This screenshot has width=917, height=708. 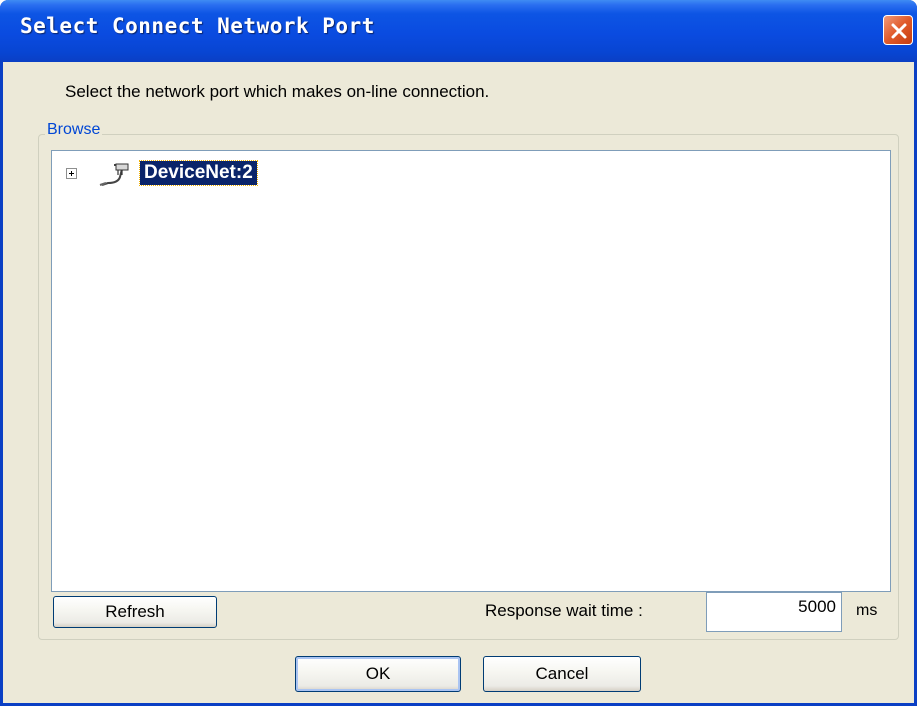 What do you see at coordinates (774, 612) in the screenshot?
I see `response-wait-input` at bounding box center [774, 612].